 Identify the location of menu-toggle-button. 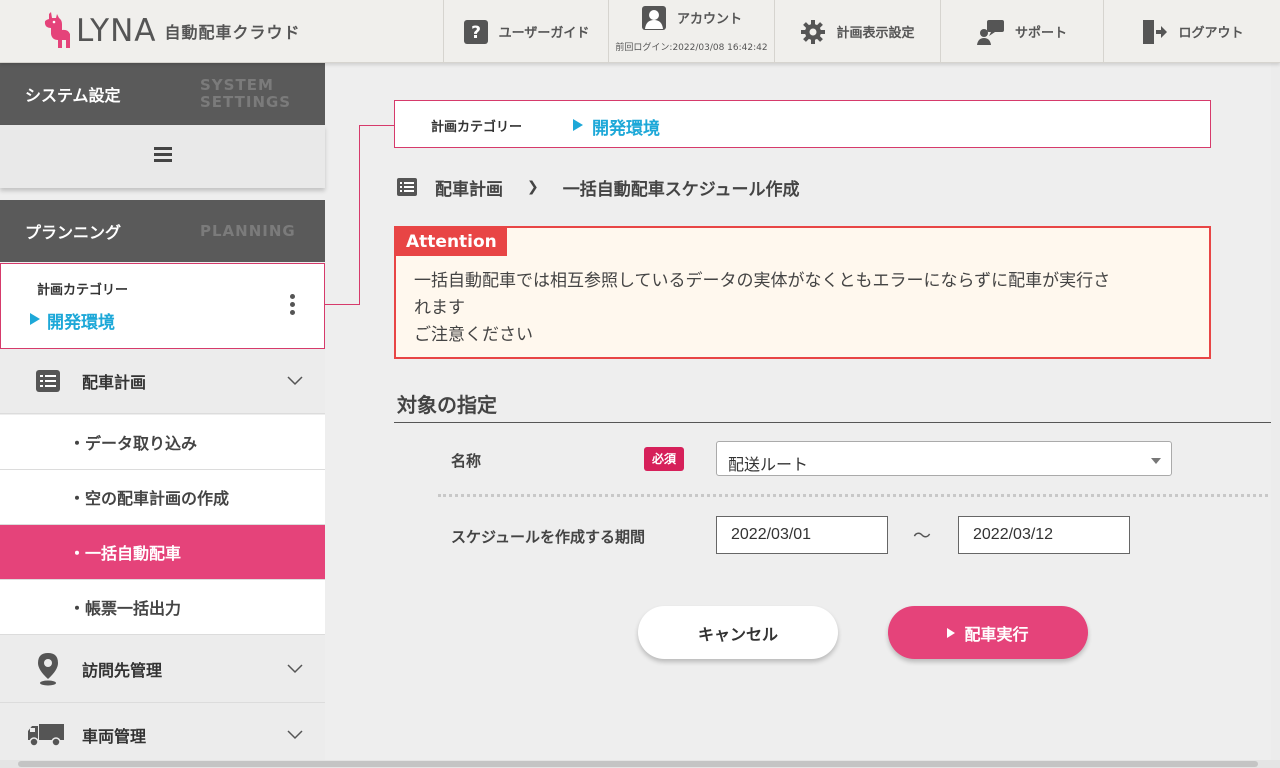
(162, 156).